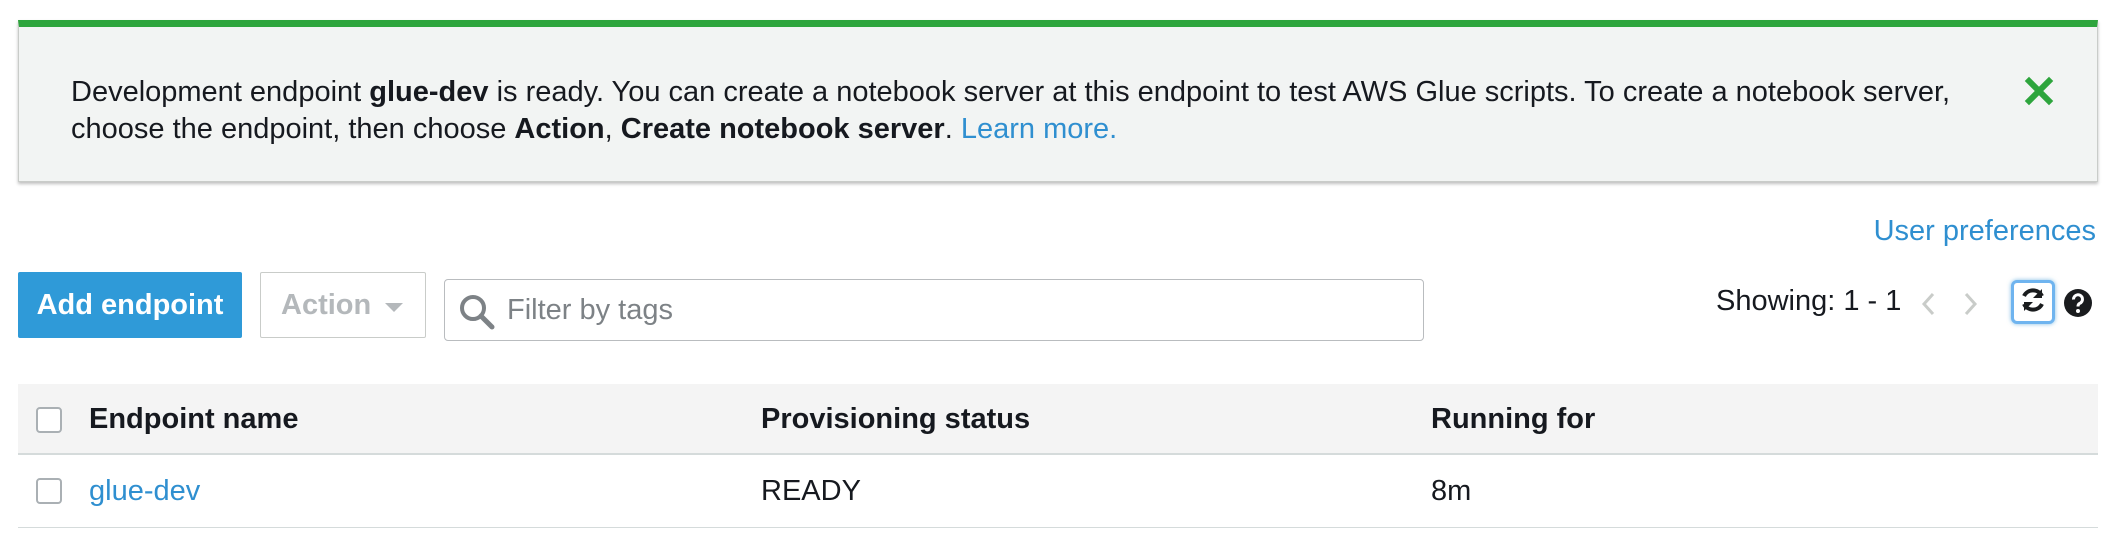 The height and width of the screenshot is (550, 2122). What do you see at coordinates (1809, 301) in the screenshot?
I see `pagination-summary: Showing: 1 - 1` at bounding box center [1809, 301].